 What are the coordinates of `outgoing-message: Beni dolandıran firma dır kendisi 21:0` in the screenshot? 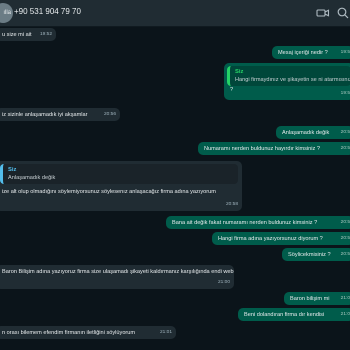 It's located at (294, 314).